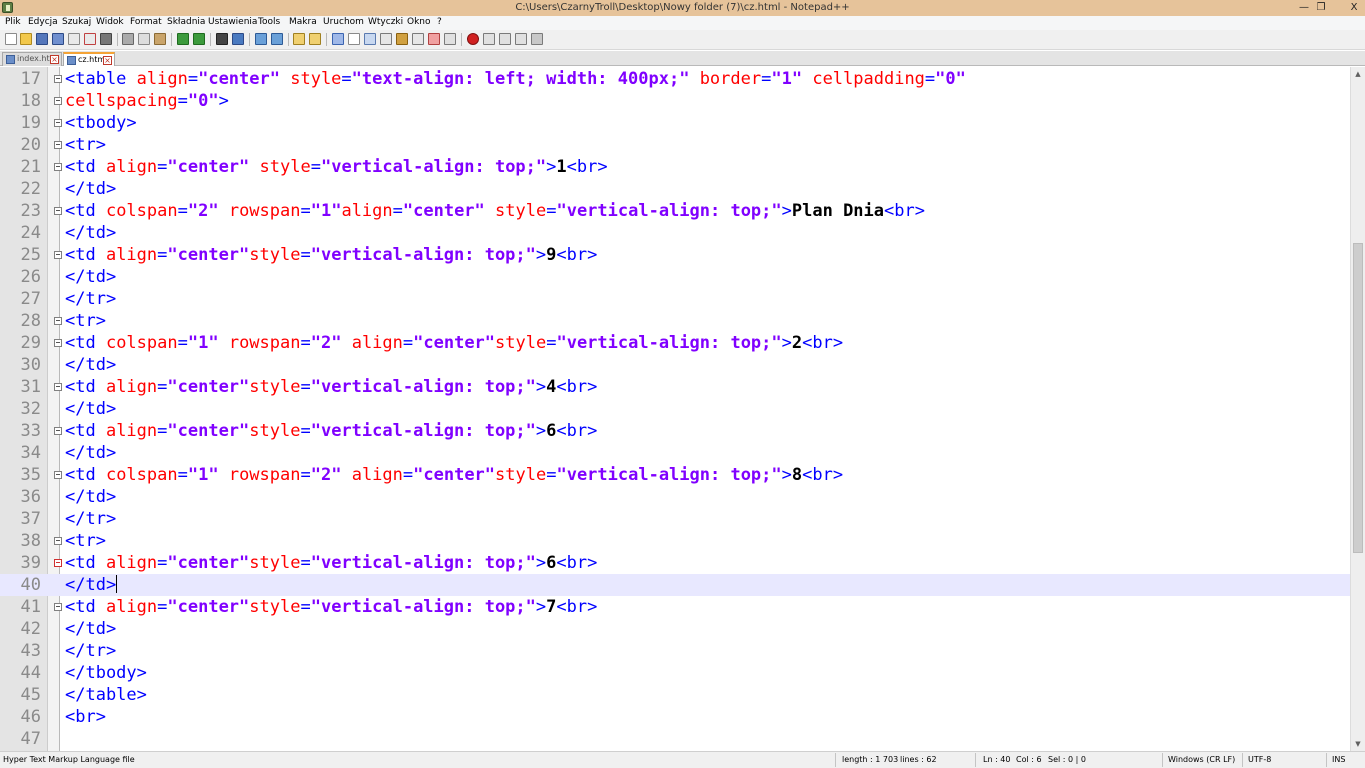  What do you see at coordinates (183, 39) in the screenshot?
I see `undo-icon` at bounding box center [183, 39].